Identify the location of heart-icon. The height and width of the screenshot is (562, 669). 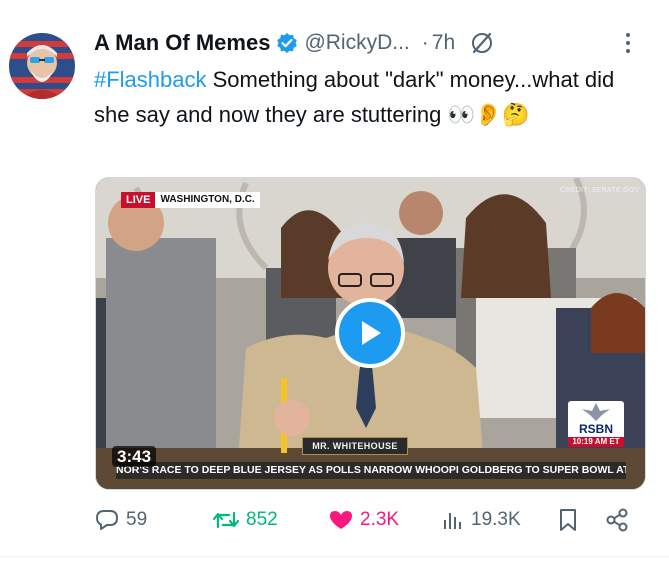
(341, 520).